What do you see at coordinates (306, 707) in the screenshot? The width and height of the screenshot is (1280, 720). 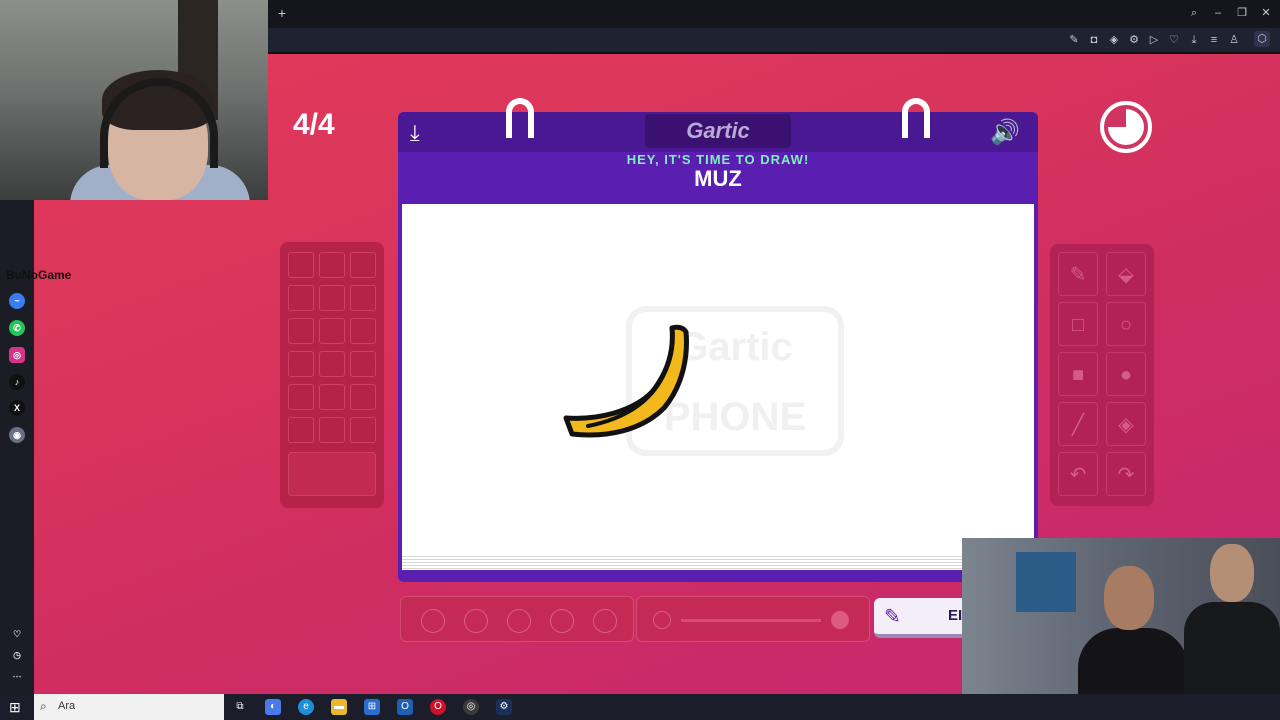 I see `edge-icon: e` at bounding box center [306, 707].